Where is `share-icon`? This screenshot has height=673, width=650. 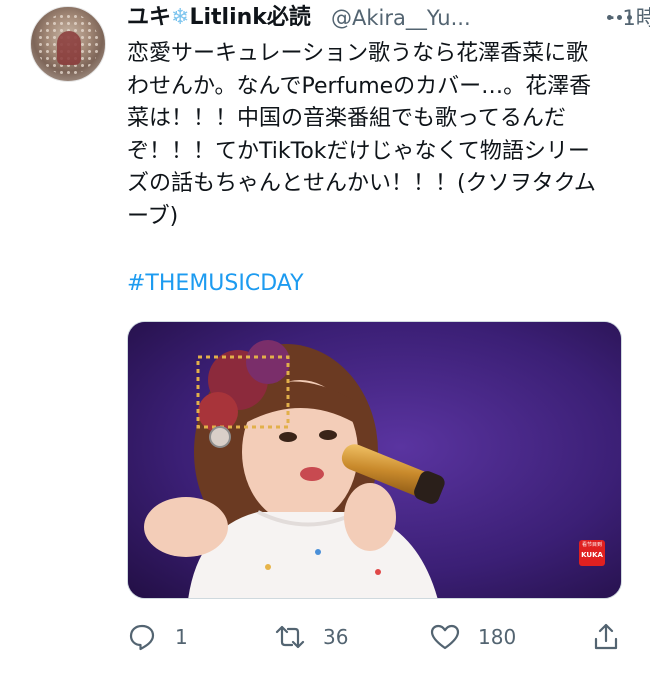 share-icon is located at coordinates (606, 636).